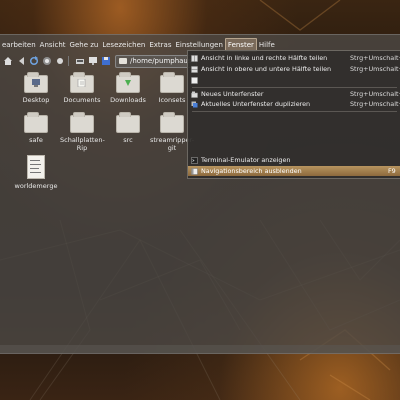 Image resolution: width=400 pixels, height=400 pixels. I want to click on home-icon, so click(8, 61).